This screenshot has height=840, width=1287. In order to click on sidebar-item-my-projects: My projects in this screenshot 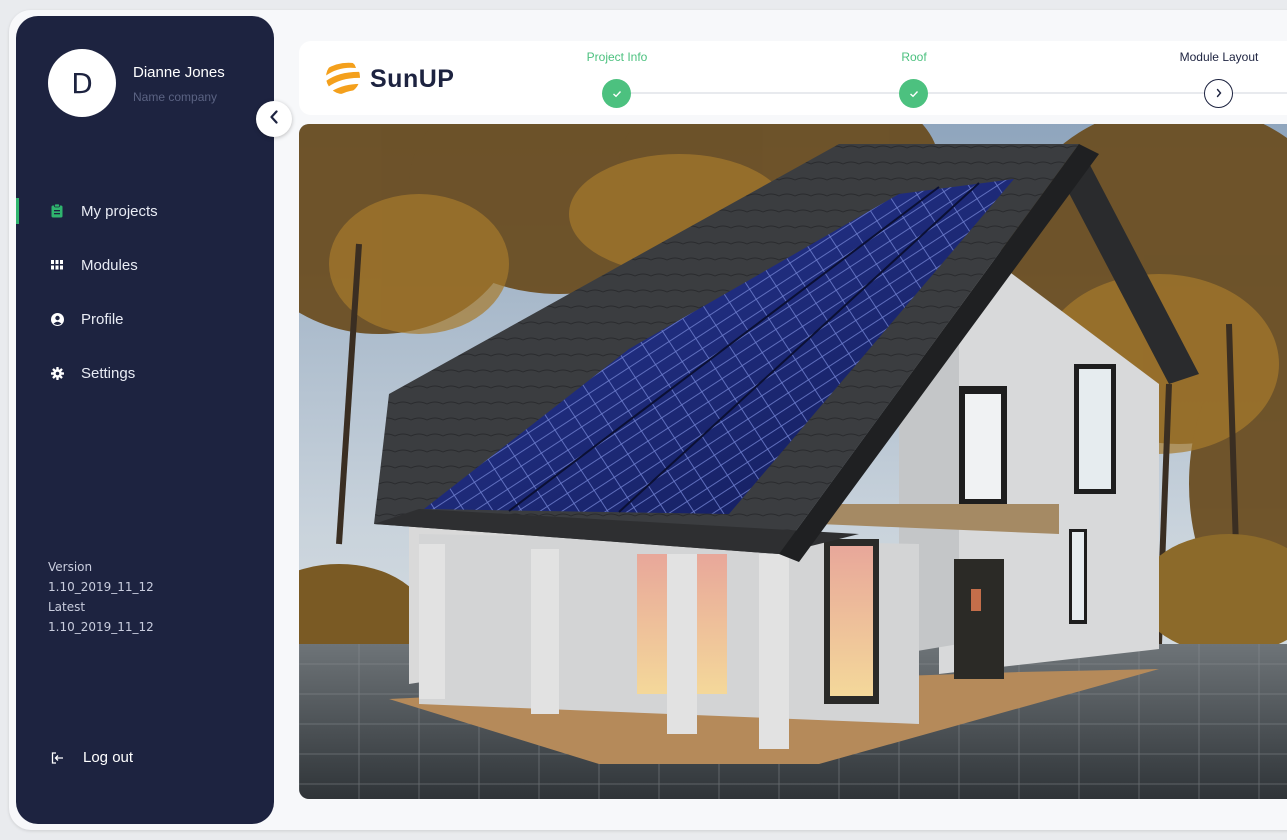, I will do `click(145, 211)`.